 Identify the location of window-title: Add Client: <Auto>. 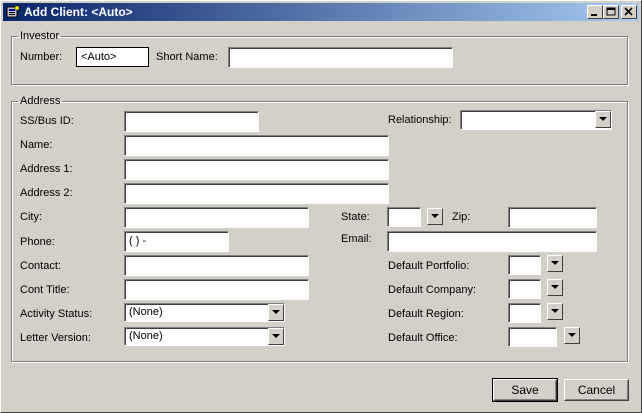
(78, 12).